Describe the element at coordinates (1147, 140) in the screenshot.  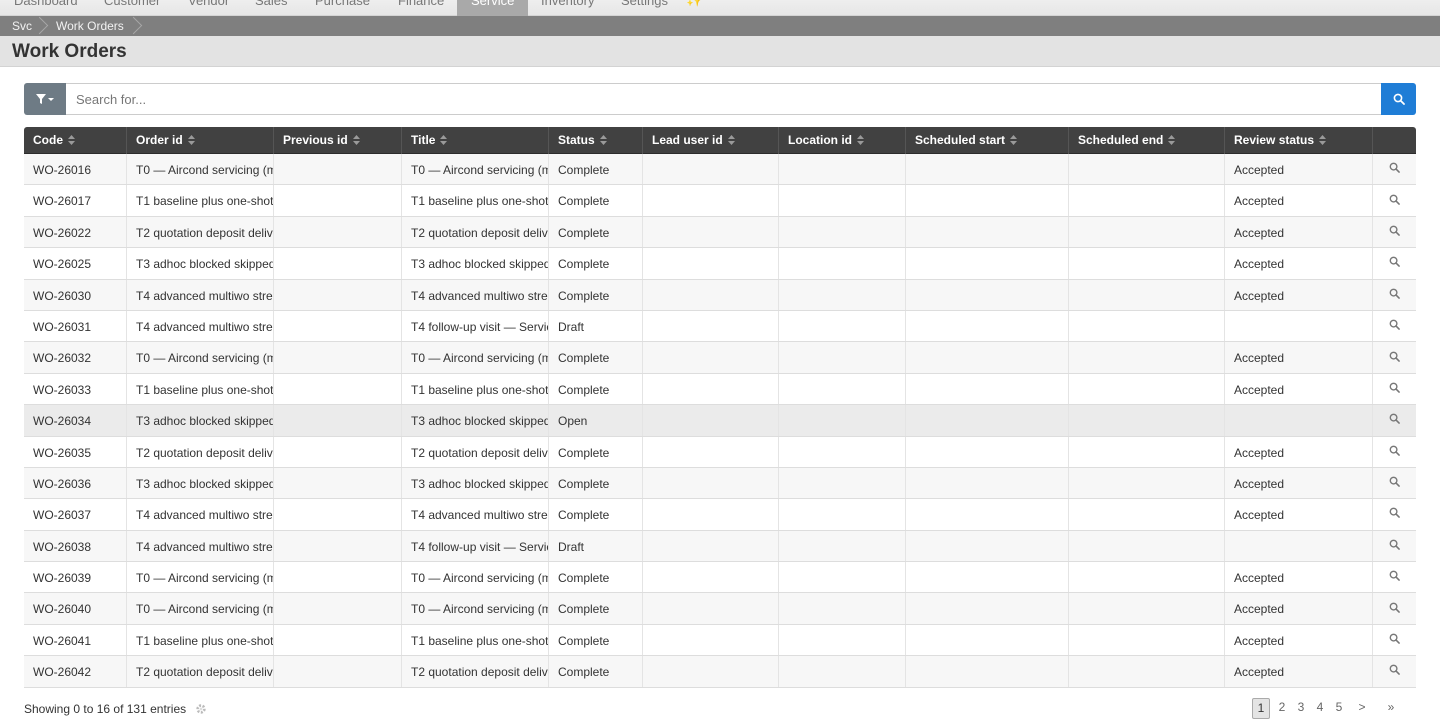
I see `column-header-scheduled-end: Scheduled end` at that location.